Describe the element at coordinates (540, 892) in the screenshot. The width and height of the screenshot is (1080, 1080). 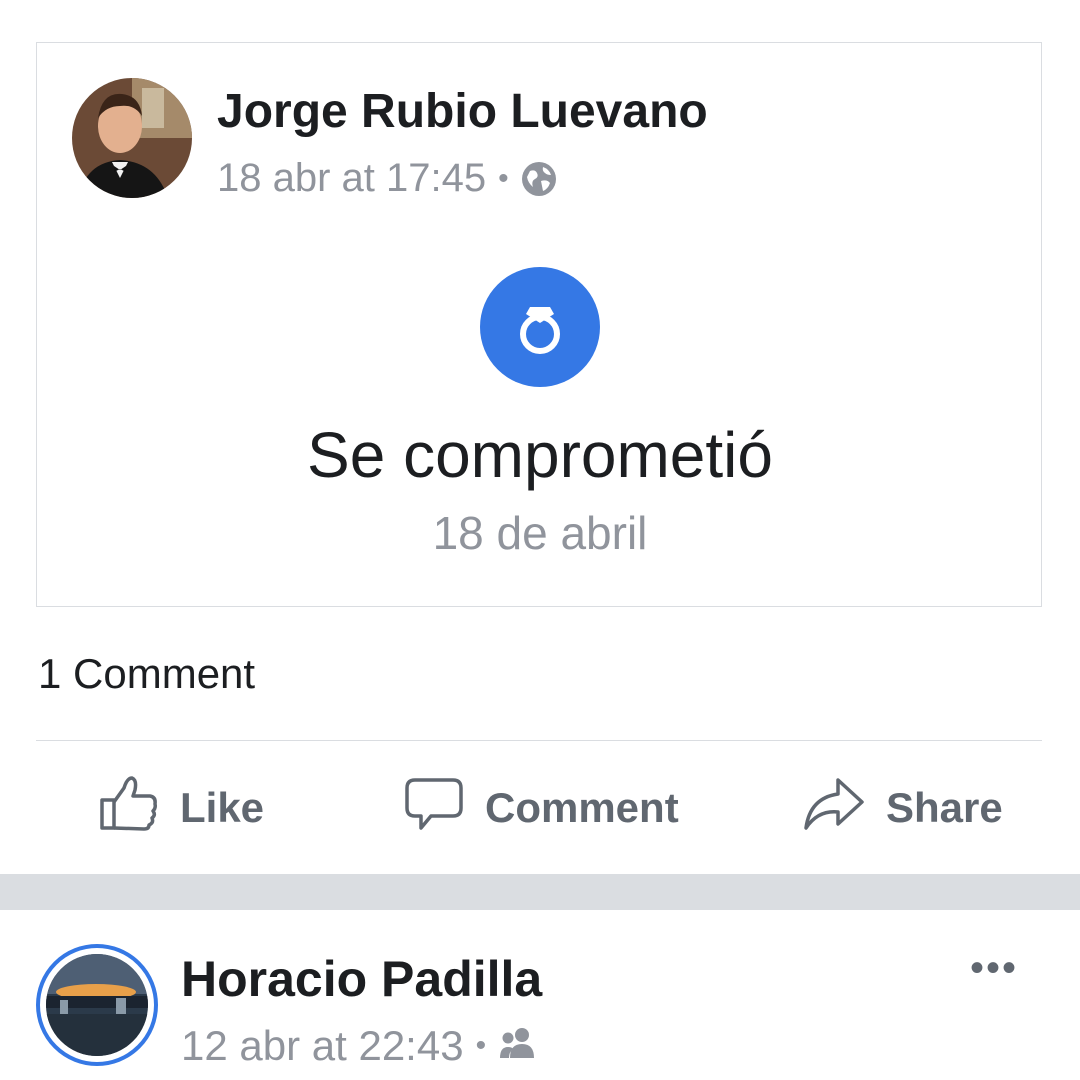
I see `feed-separator` at that location.